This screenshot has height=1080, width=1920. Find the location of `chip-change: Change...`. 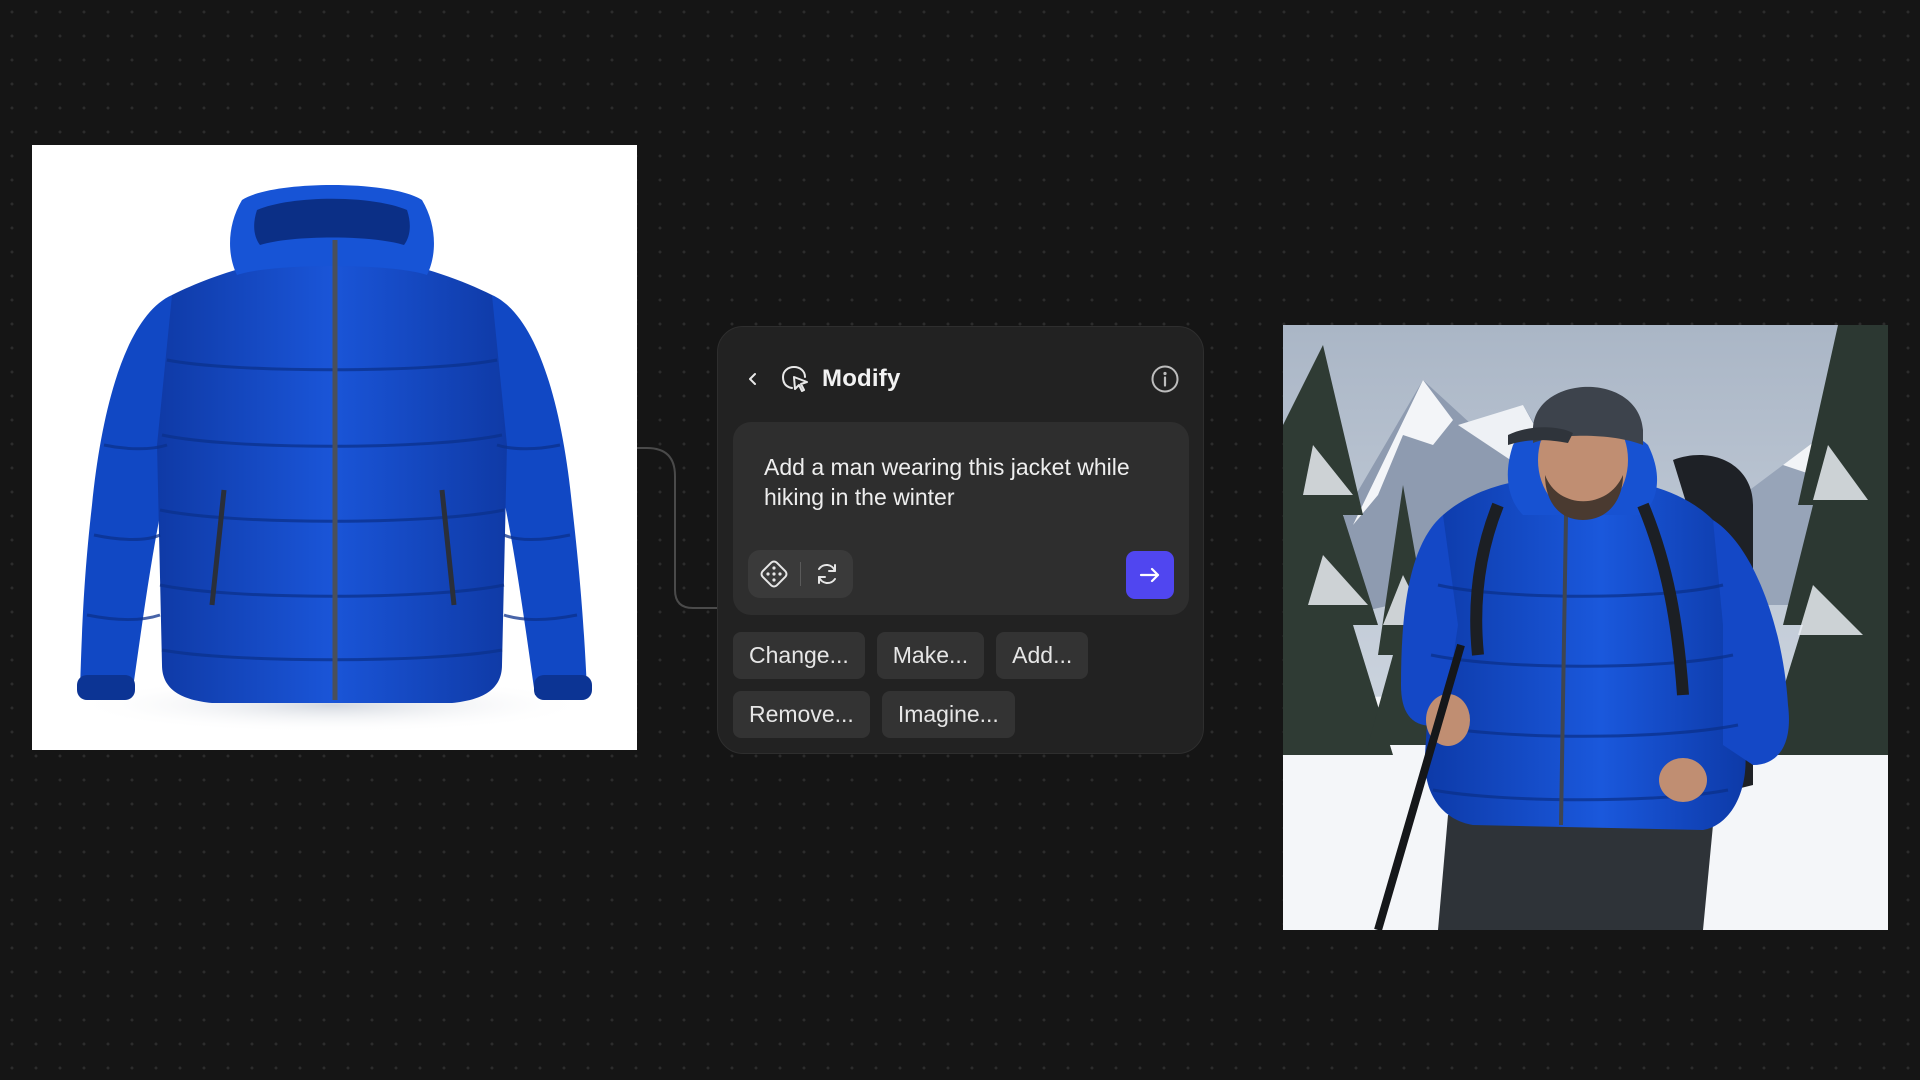

chip-change: Change... is located at coordinates (799, 655).